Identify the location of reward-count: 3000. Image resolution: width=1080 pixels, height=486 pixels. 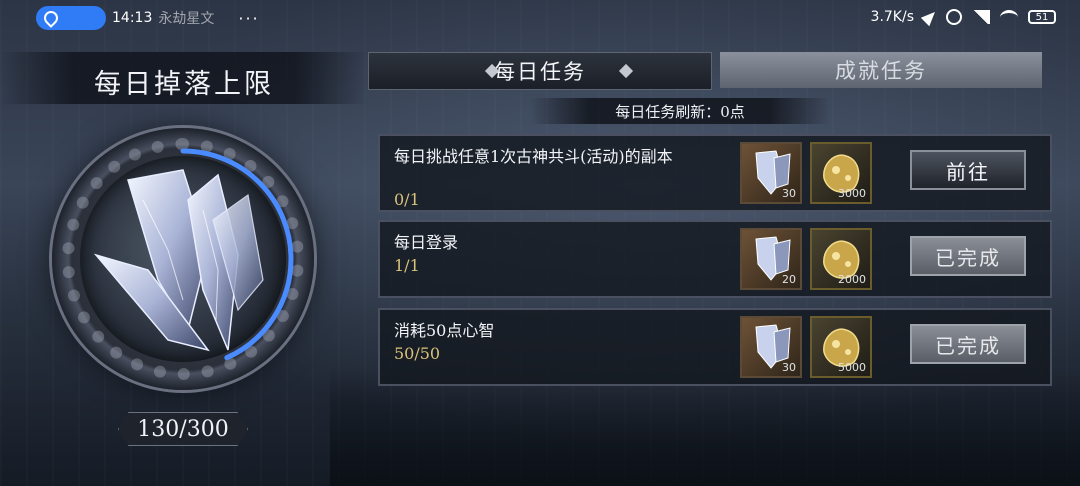
(852, 193).